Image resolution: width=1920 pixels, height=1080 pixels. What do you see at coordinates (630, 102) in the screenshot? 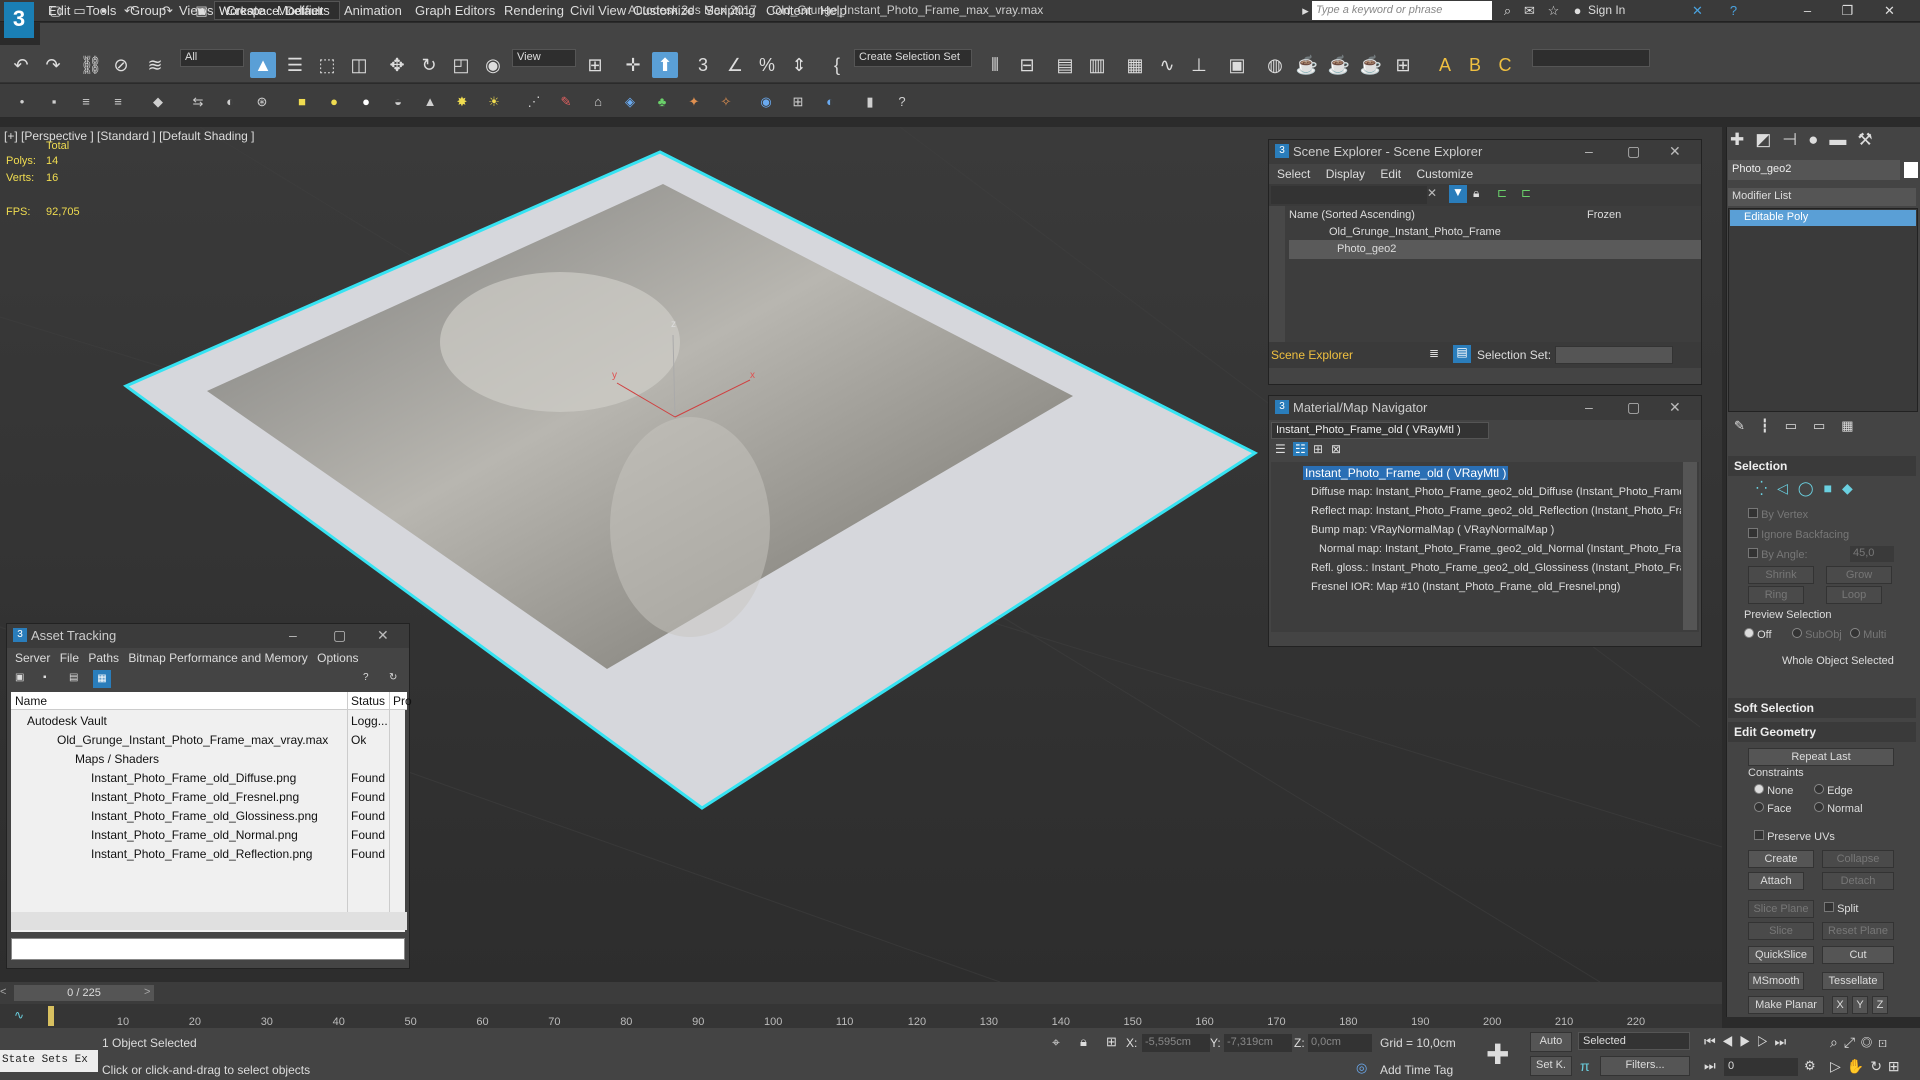
I see `tool-icon: ◈` at bounding box center [630, 102].